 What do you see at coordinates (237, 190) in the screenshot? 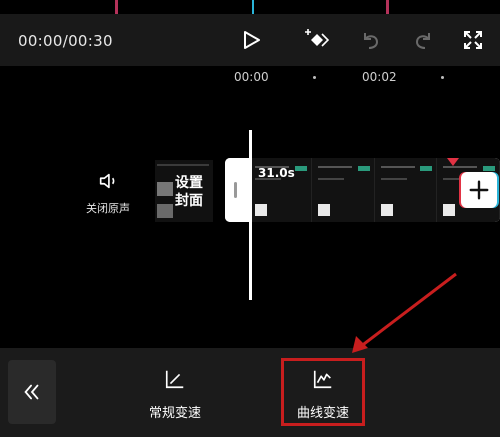
I see `clip-left-handle` at bounding box center [237, 190].